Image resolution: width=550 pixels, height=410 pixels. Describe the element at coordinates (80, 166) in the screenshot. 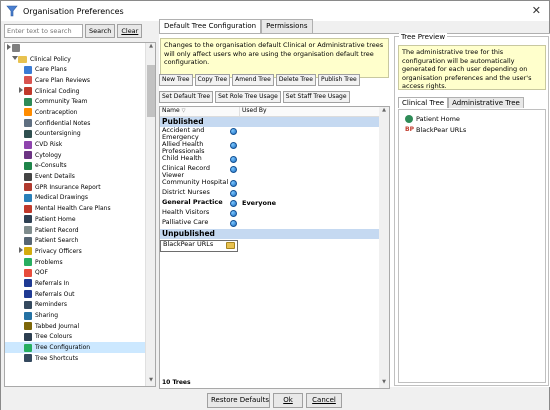

I see `tree-item-e-consults: e-Consults` at that location.